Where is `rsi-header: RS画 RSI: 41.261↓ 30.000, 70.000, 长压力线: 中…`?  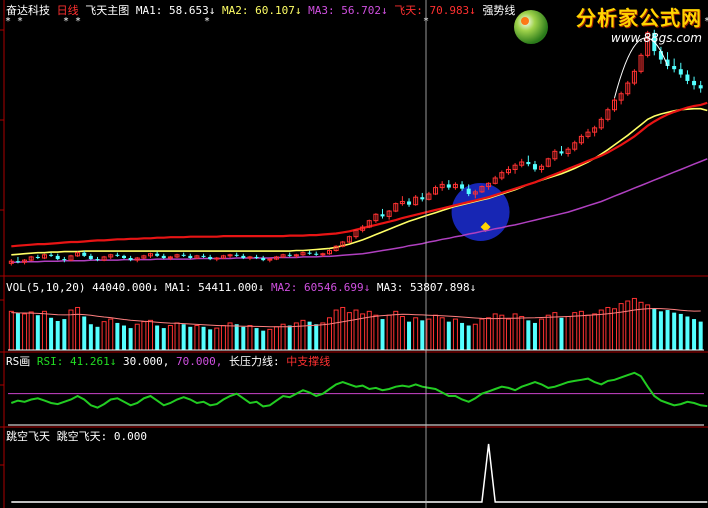
rsi-header: RS画 RSI: 41.261↓ 30.000, 70.000, 长压力线: 中… is located at coordinates (168, 362).